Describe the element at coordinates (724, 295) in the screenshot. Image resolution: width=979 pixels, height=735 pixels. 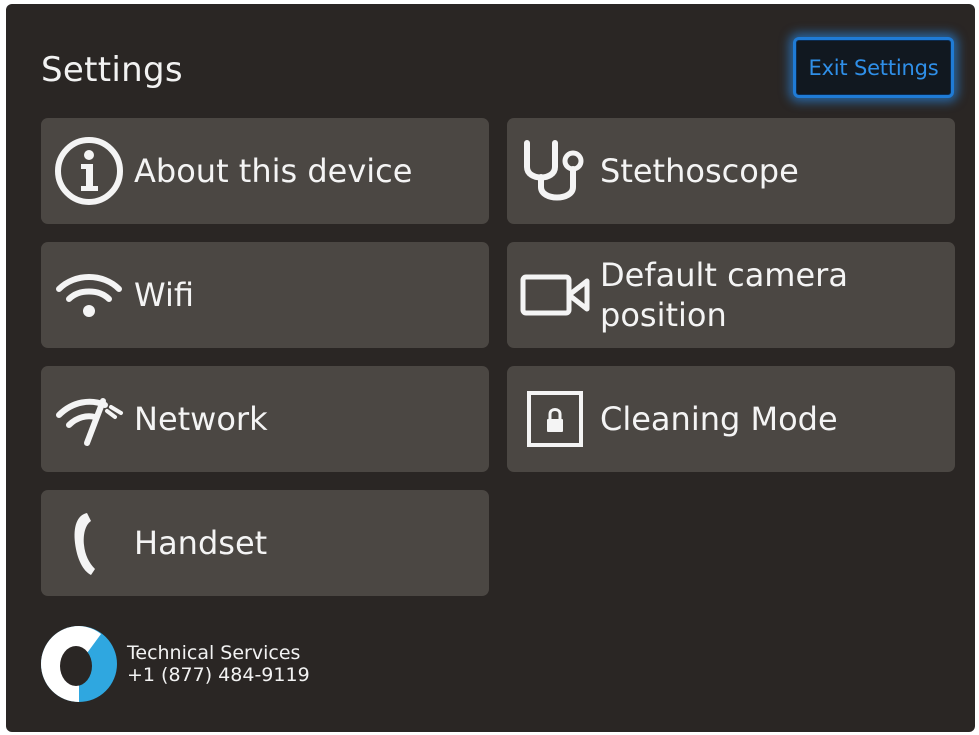
I see `camera-position-label: Default camera position` at that location.